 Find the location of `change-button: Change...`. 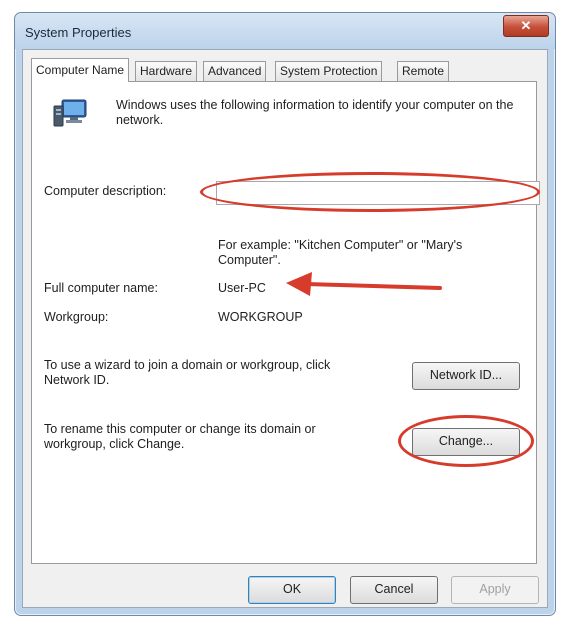

change-button: Change... is located at coordinates (466, 442).